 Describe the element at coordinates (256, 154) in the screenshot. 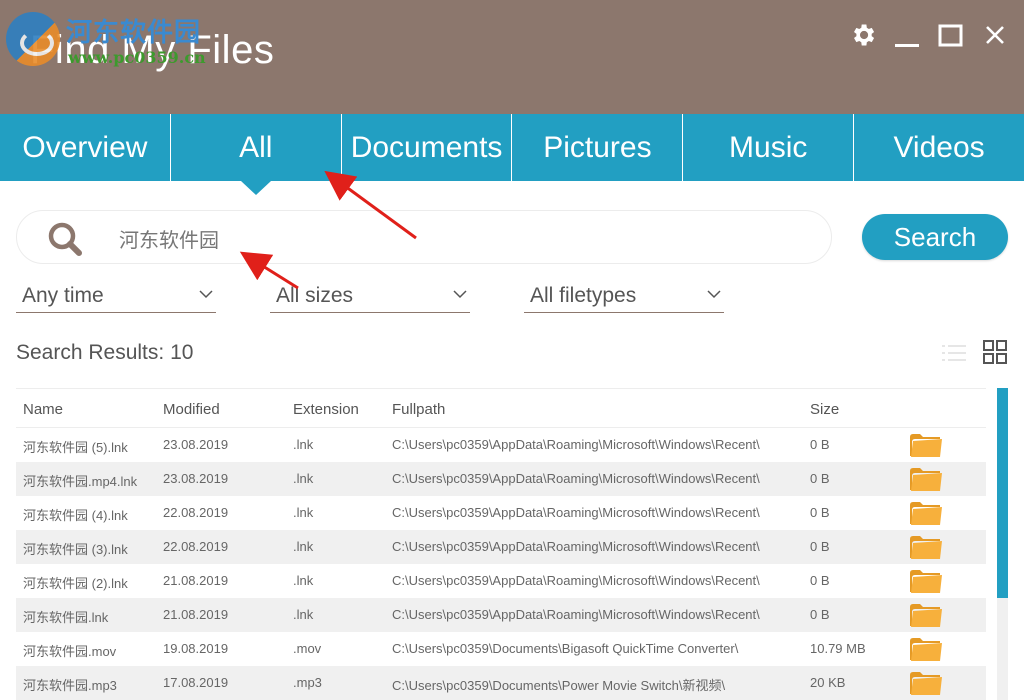

I see `tab-all: All` at that location.